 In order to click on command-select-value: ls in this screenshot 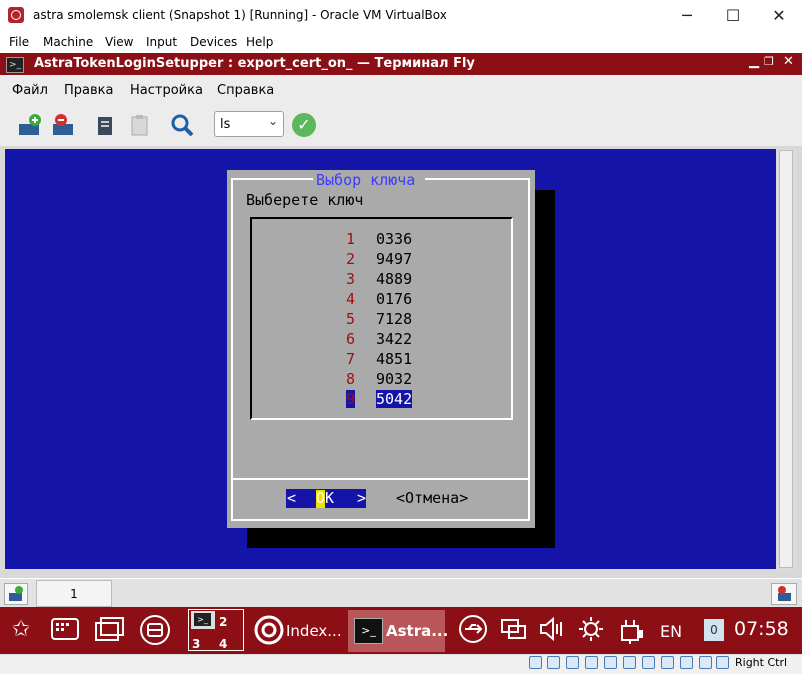, I will do `click(225, 124)`.